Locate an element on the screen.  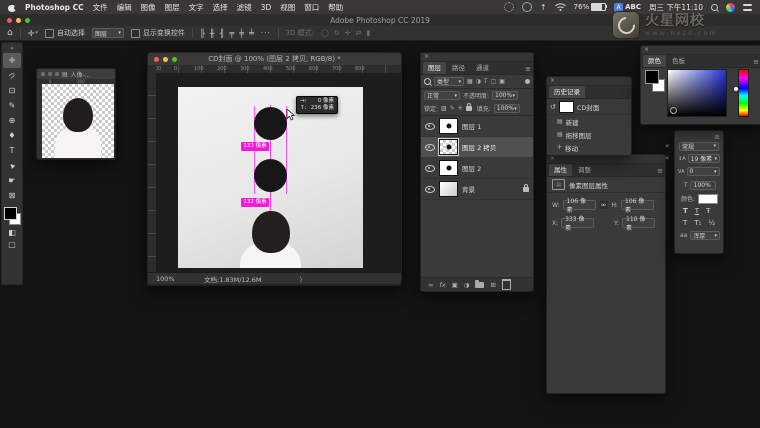
float-doc-close is located at coordinates (43, 74).